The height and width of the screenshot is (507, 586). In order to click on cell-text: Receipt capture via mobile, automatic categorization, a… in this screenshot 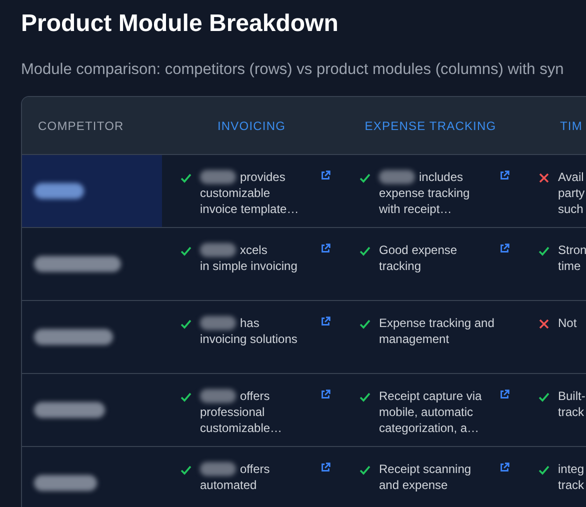, I will do `click(431, 412)`.